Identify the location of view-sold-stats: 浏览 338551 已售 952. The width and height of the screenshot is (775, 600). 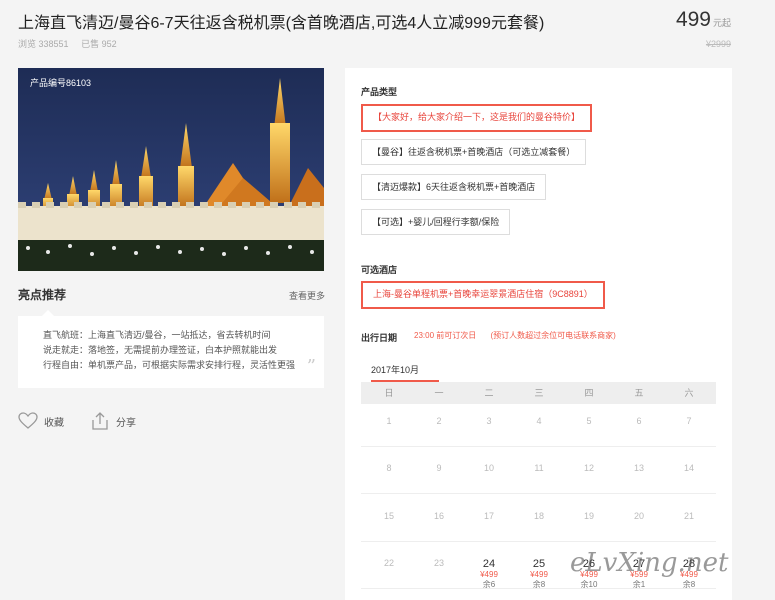
(72, 43).